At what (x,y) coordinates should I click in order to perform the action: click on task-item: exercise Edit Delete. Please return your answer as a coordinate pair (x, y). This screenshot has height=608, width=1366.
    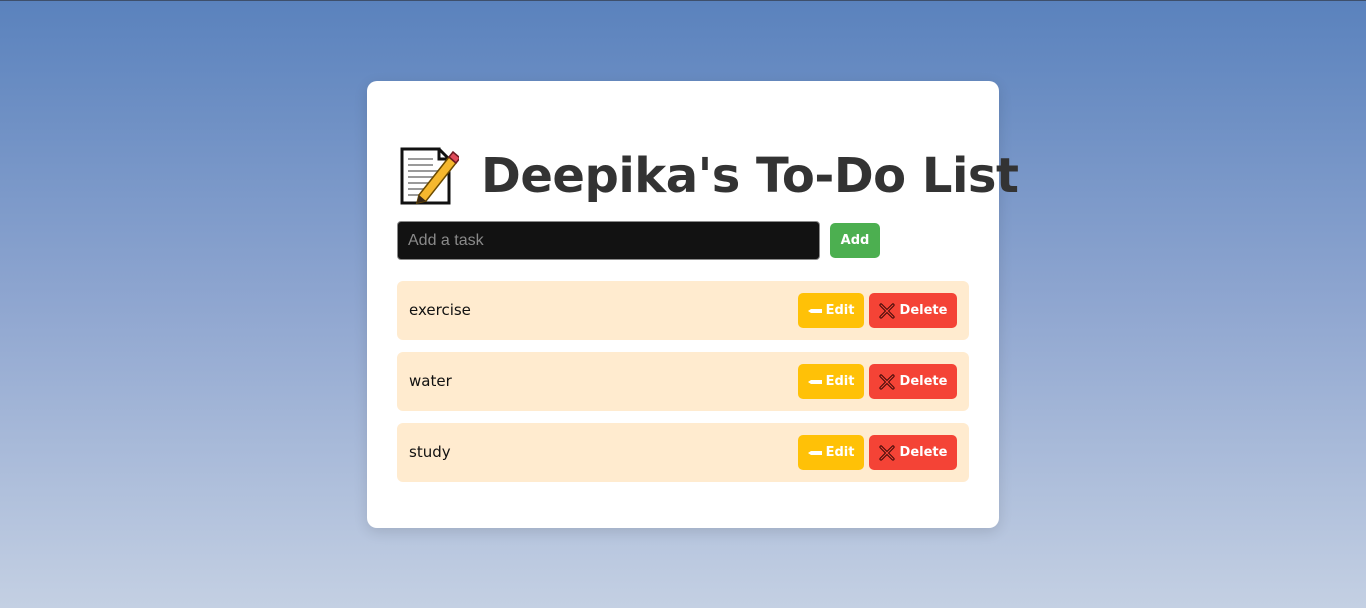
    Looking at the image, I should click on (683, 310).